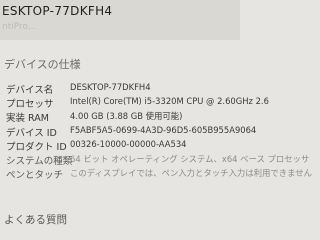  Describe the element at coordinates (191, 173) in the screenshot. I see `spec-value: このディスプレイでは、ペン入力とタッチ入力は利用できません` at that location.